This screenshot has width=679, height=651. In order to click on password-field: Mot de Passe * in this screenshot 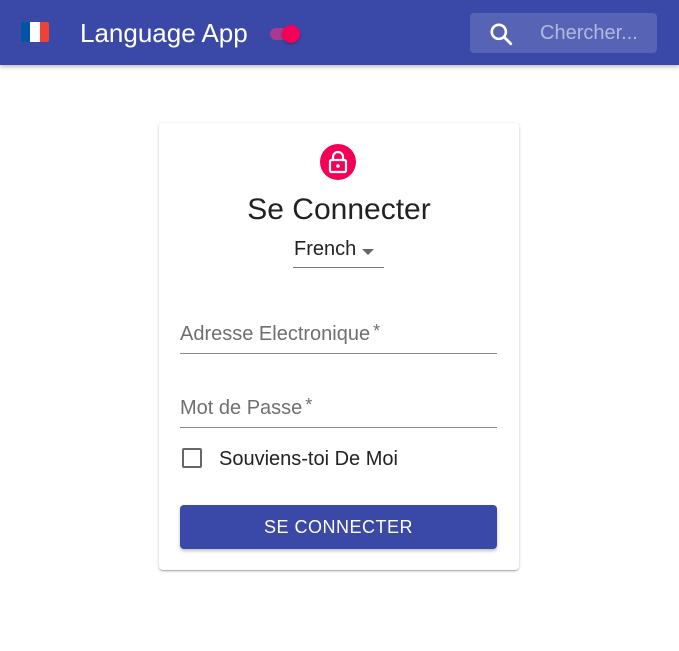, I will do `click(338, 411)`.